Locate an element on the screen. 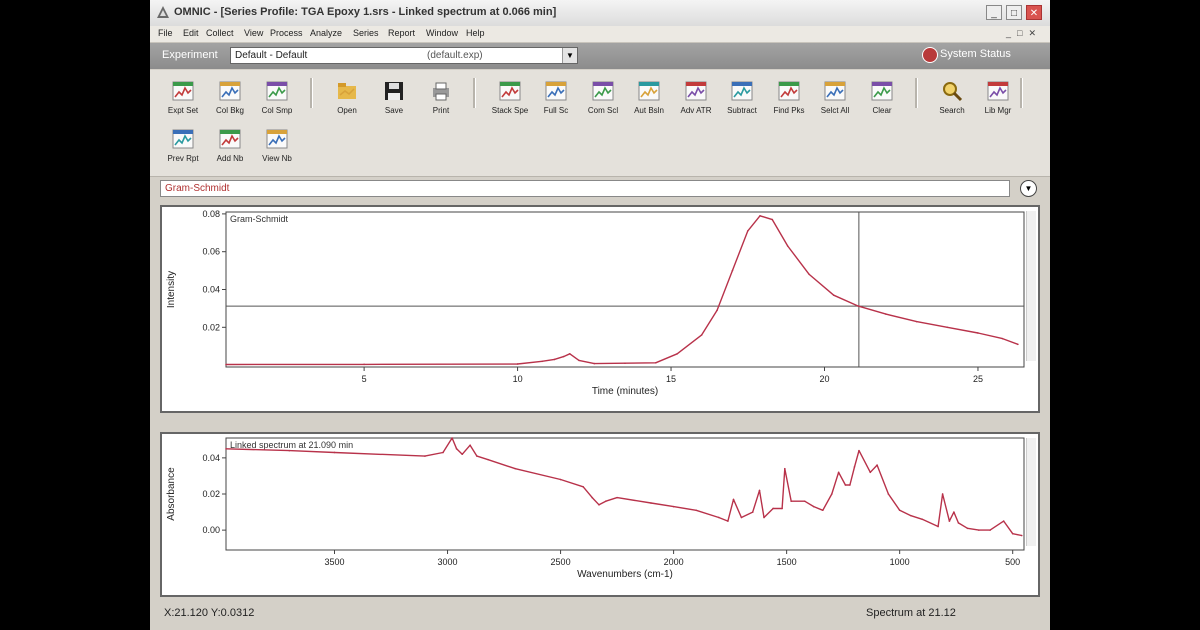  menu-analyze: Analyze is located at coordinates (326, 33).